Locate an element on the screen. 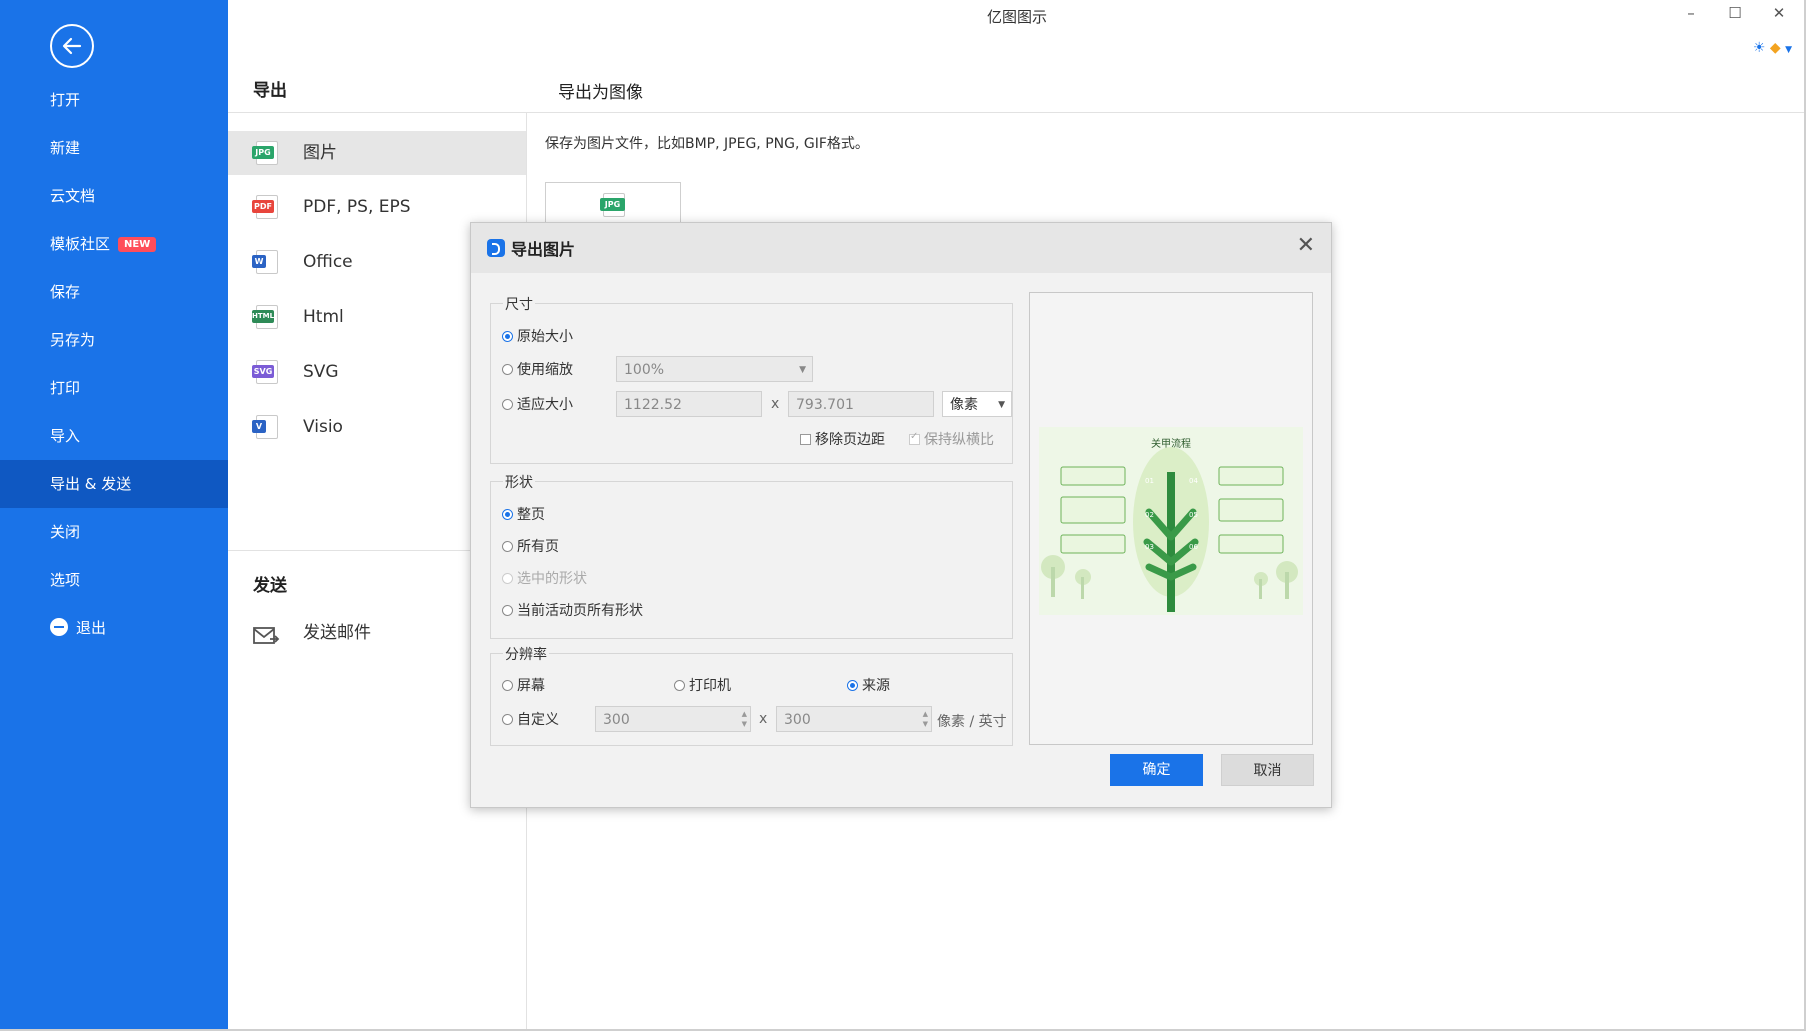 This screenshot has width=1806, height=1031. app-logo-icon is located at coordinates (496, 248).